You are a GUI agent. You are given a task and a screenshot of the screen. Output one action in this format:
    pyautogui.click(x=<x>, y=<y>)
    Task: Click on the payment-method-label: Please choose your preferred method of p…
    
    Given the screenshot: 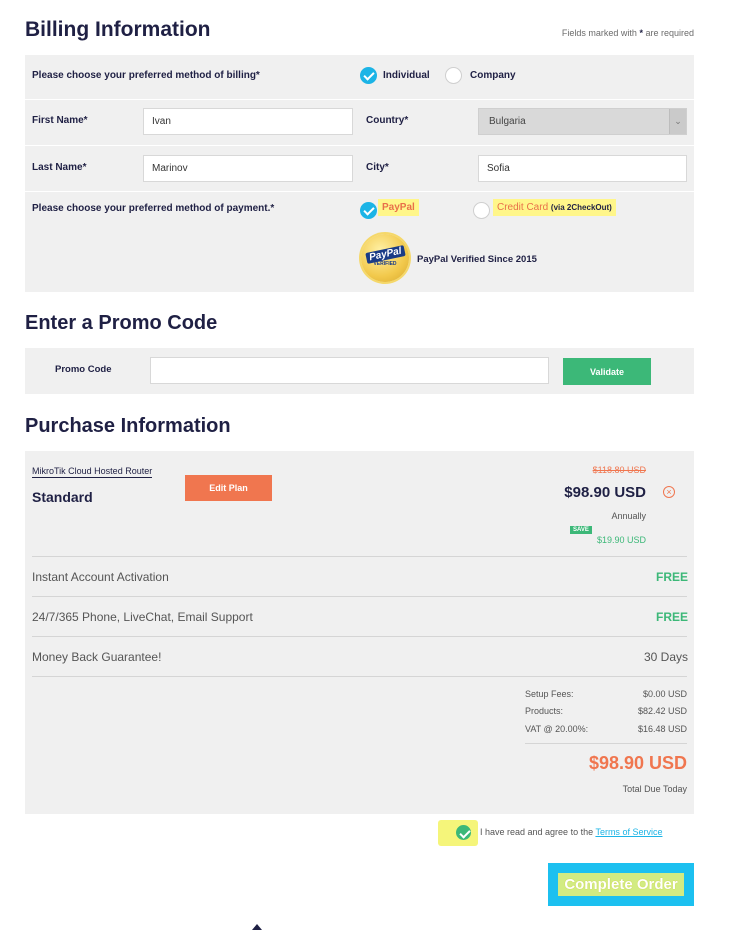 What is the action you would take?
    pyautogui.click(x=153, y=208)
    